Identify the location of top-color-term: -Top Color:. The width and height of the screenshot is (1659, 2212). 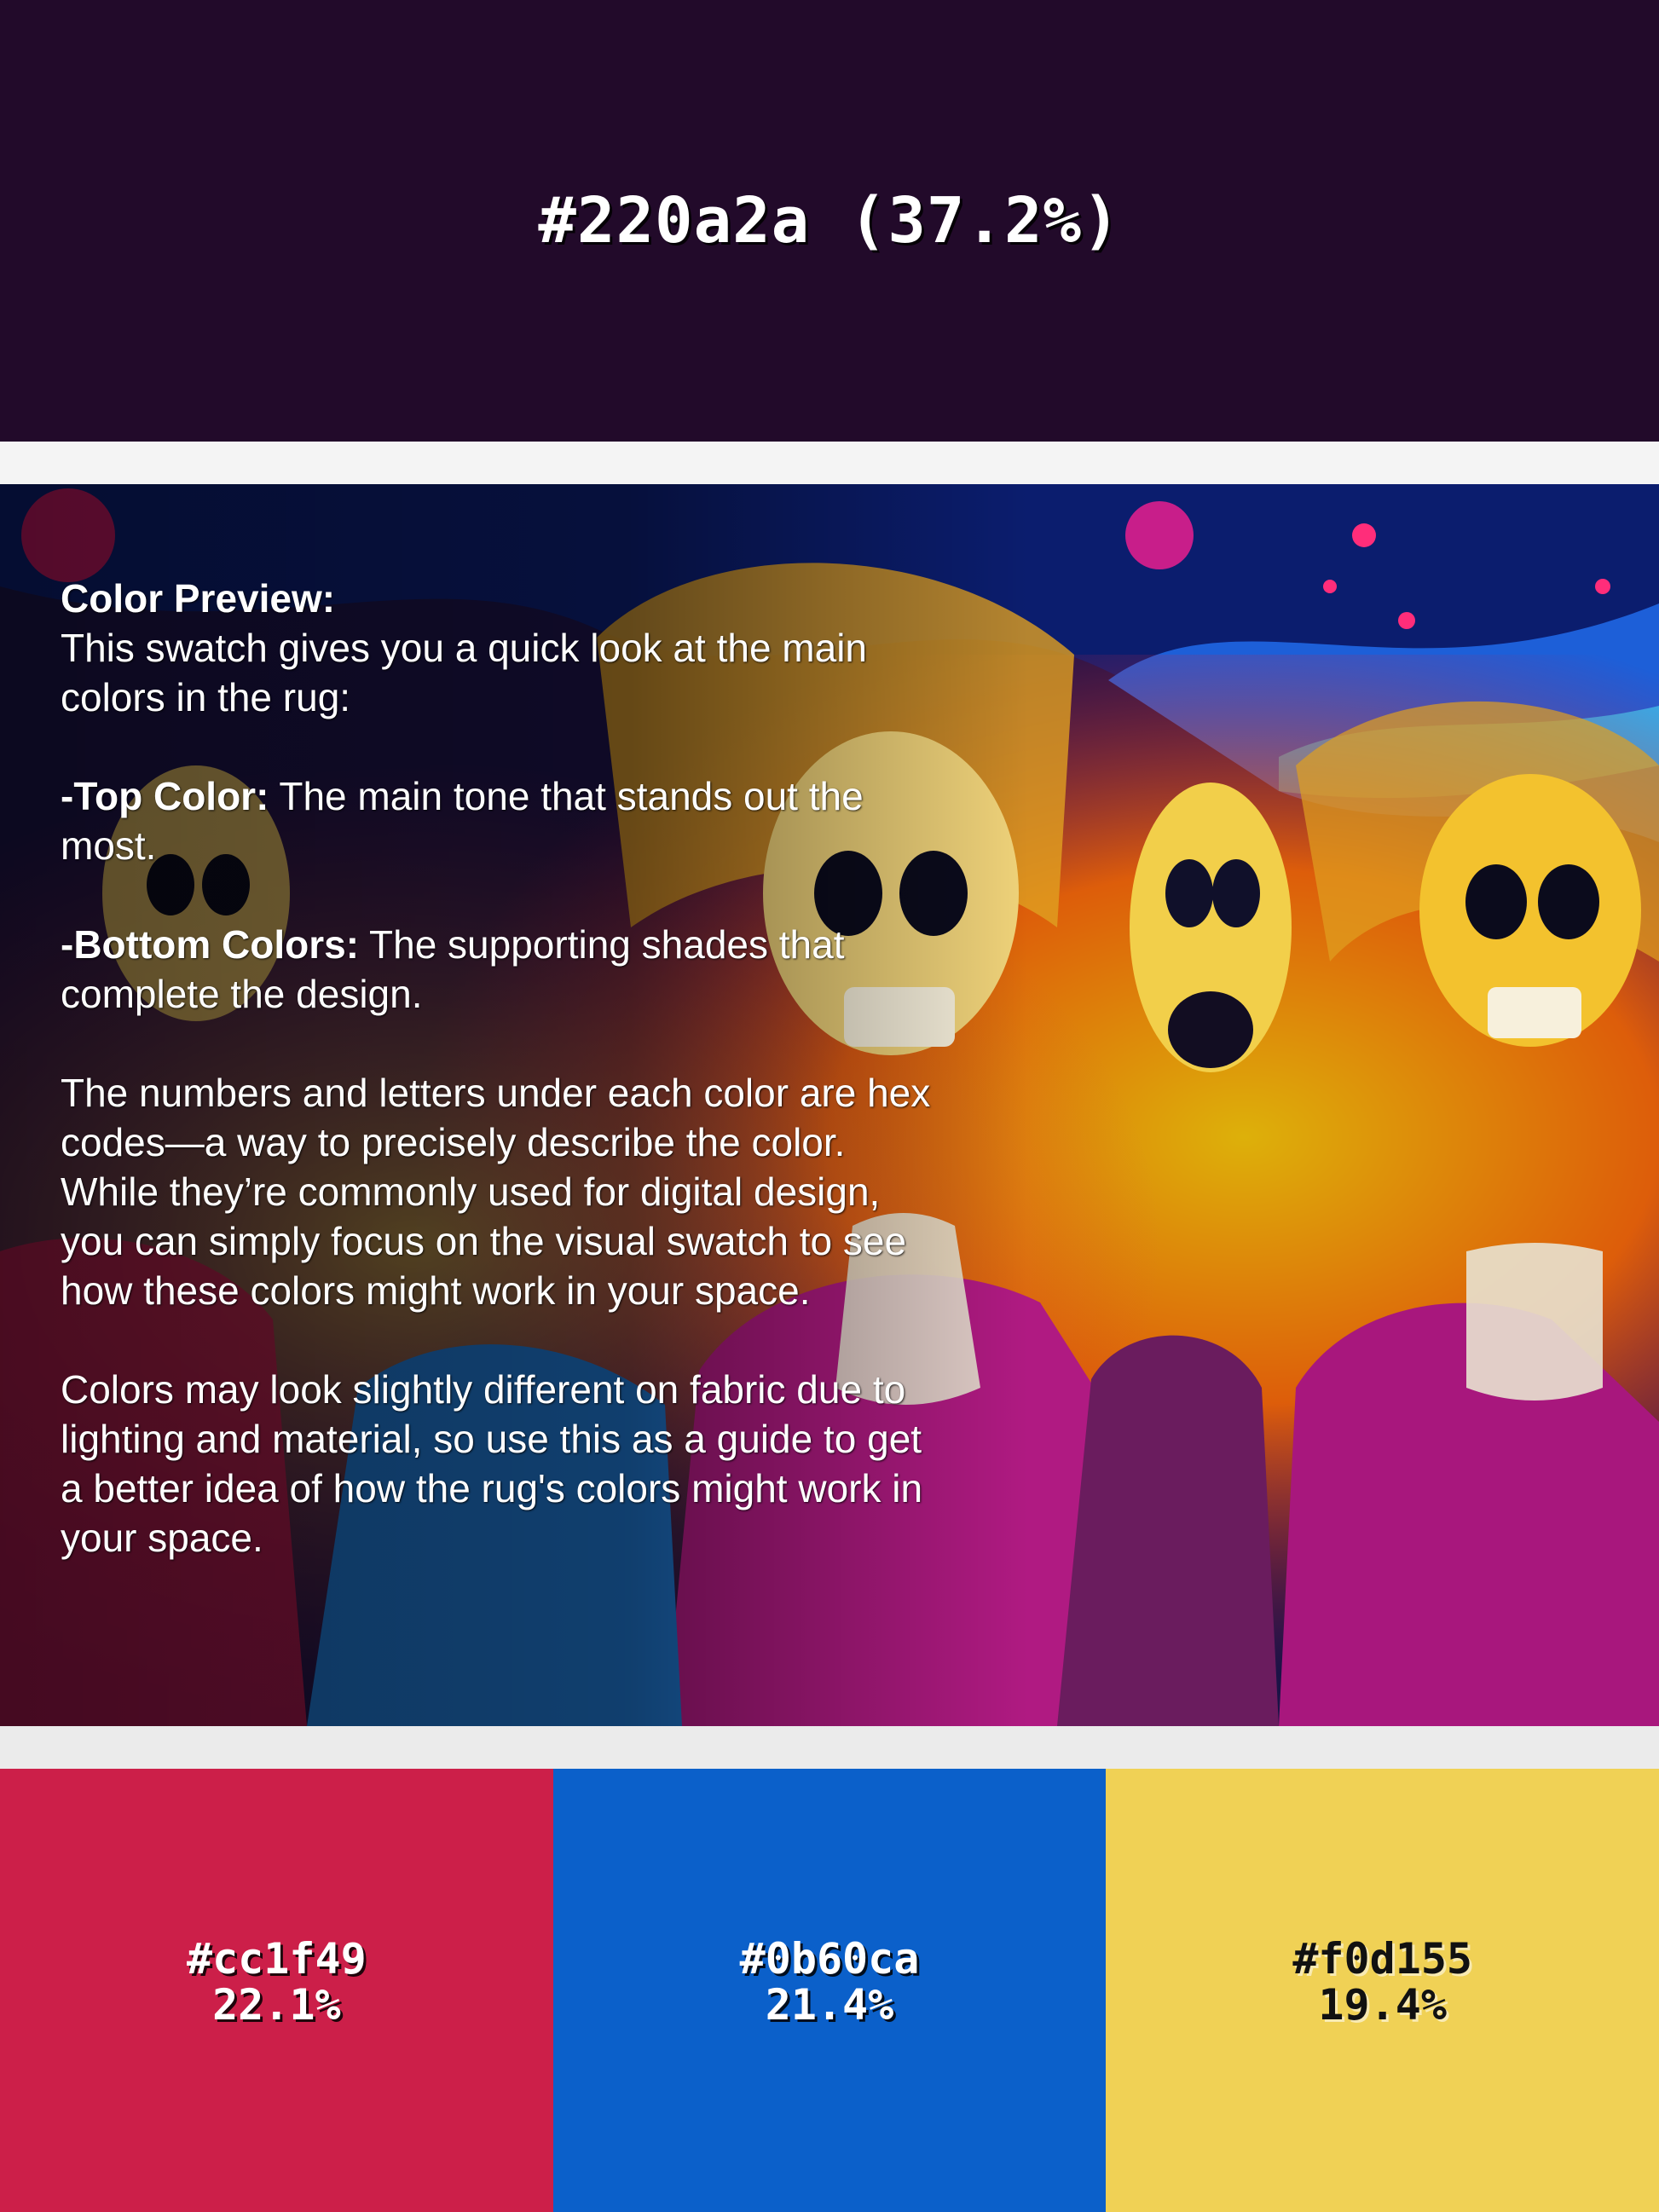
(165, 796).